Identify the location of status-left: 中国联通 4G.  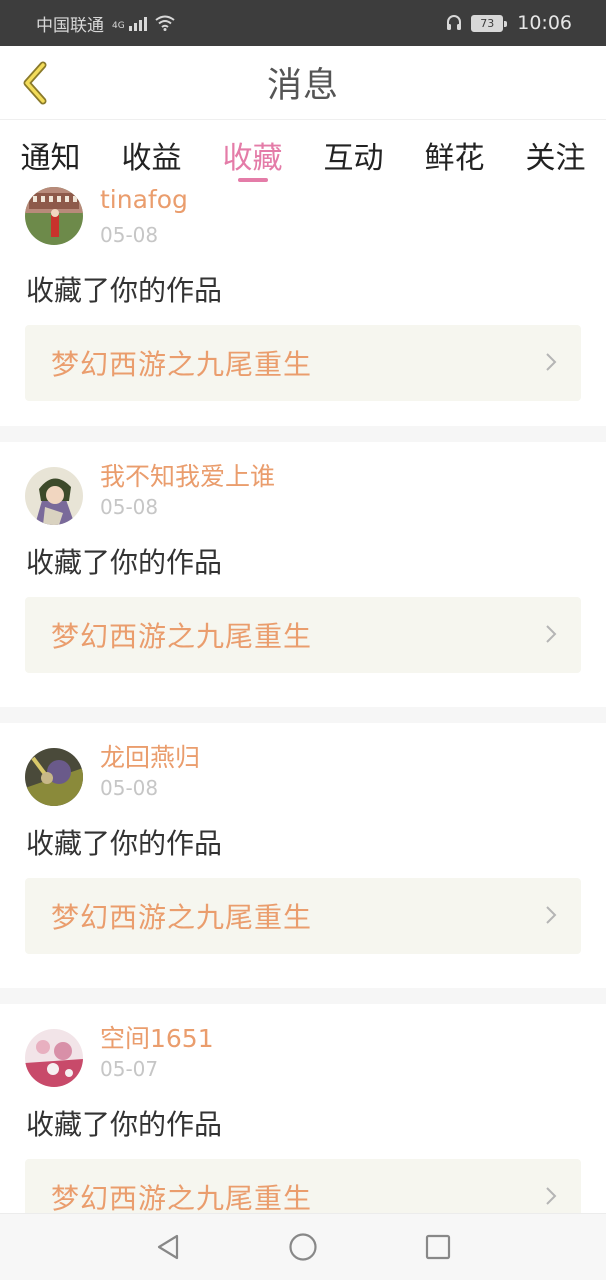
(105, 23).